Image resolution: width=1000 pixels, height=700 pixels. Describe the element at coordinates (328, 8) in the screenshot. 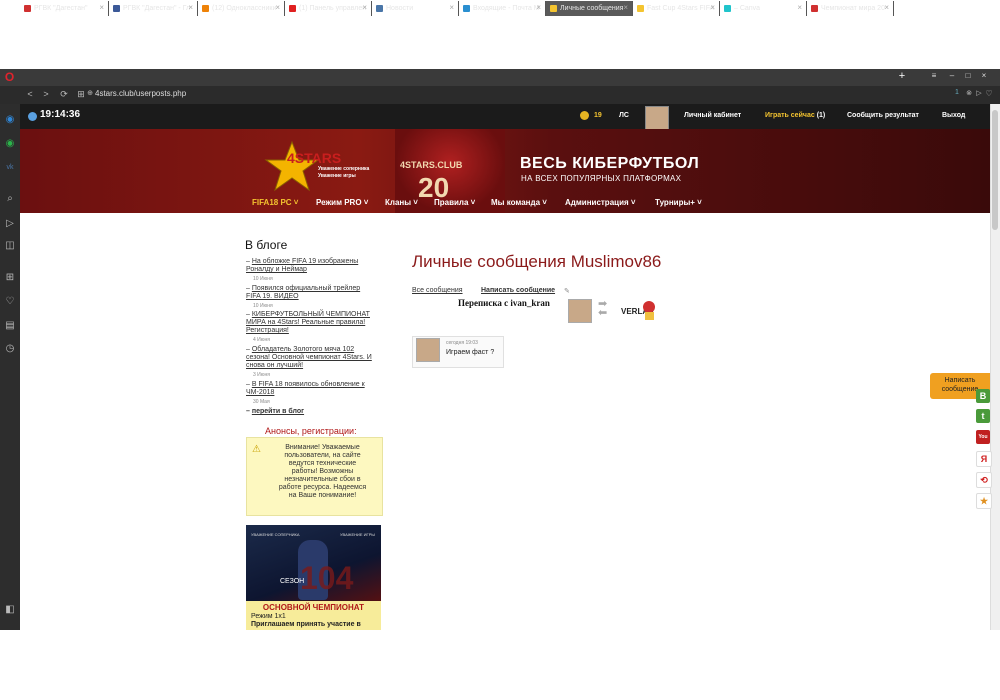

I see `browser-tab: (1) Панель управлен ×` at that location.